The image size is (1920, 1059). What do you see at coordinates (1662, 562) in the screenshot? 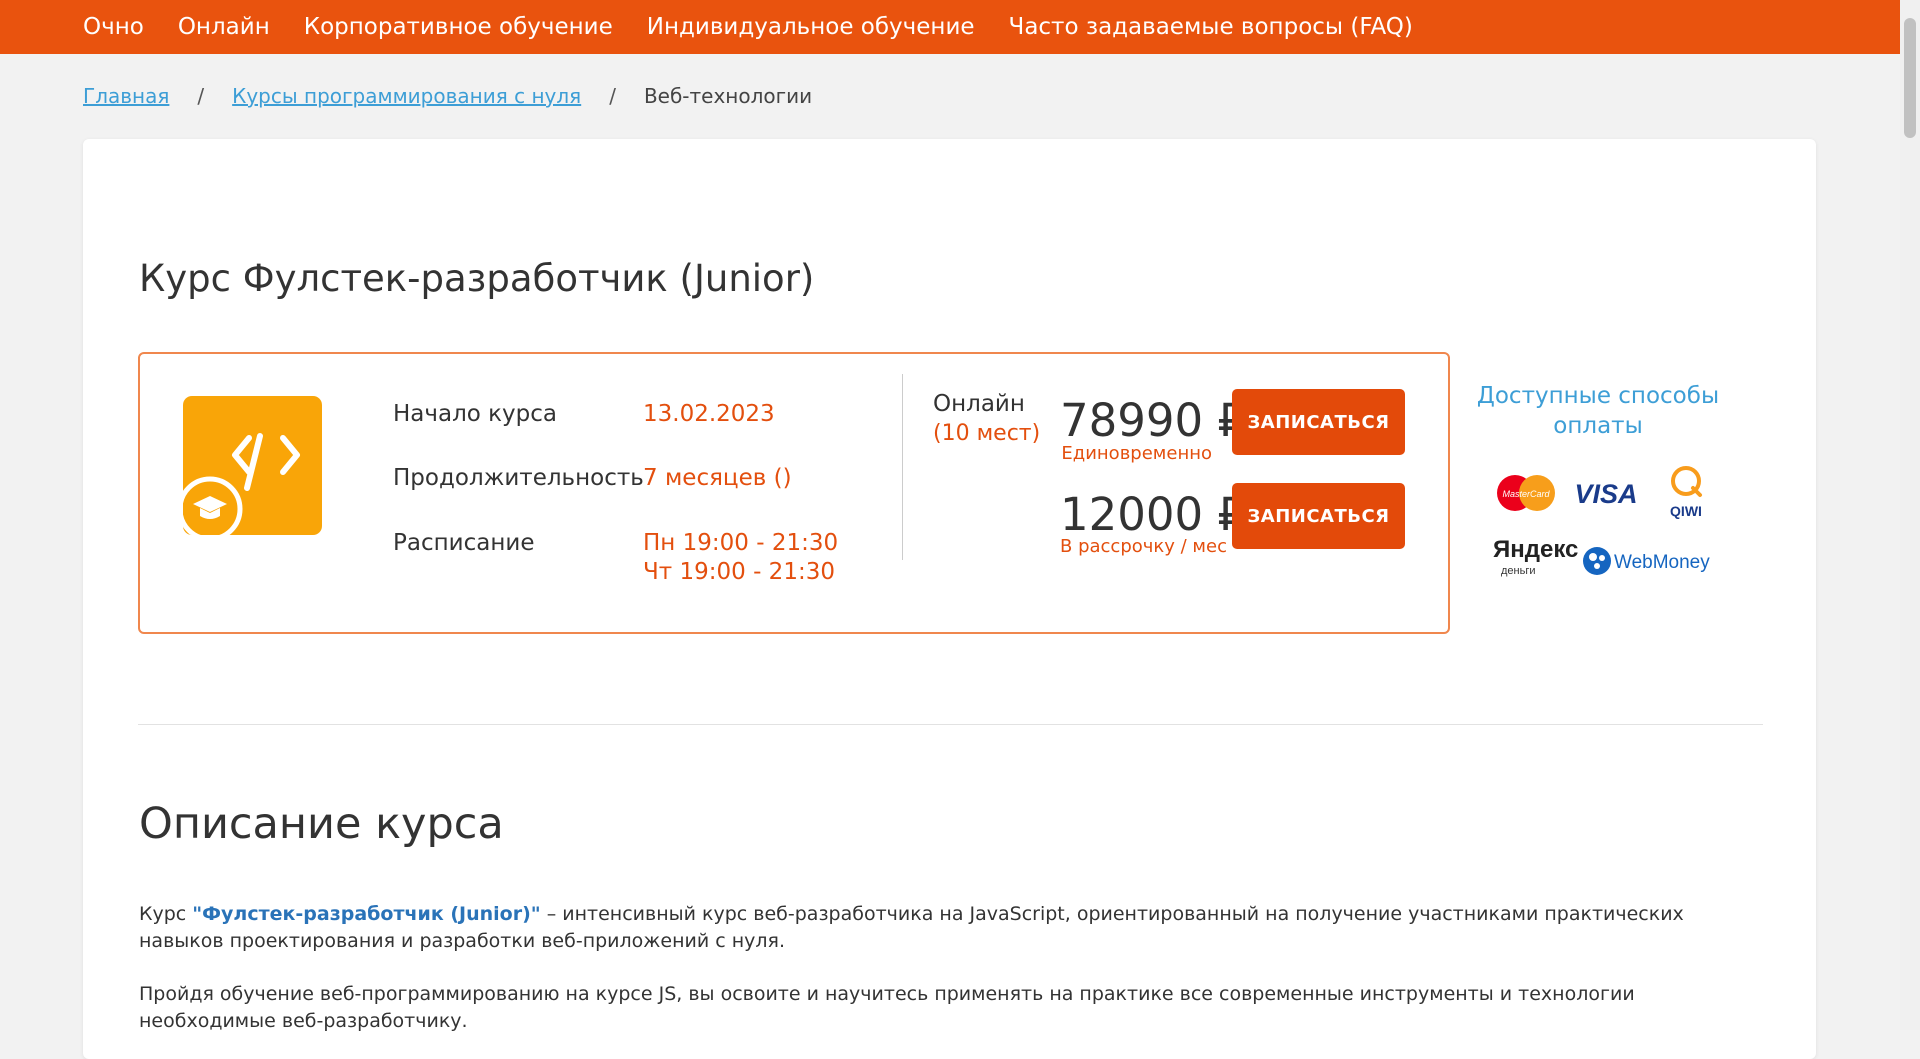
I see `webmoney-text: WebMoney` at bounding box center [1662, 562].